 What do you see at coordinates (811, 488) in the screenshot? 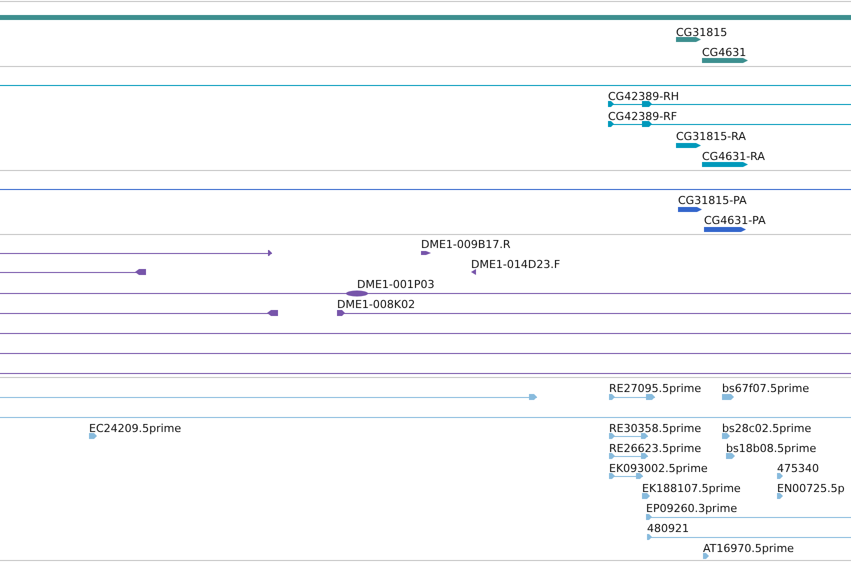
I see `feature-label: EN00725.5p` at bounding box center [811, 488].